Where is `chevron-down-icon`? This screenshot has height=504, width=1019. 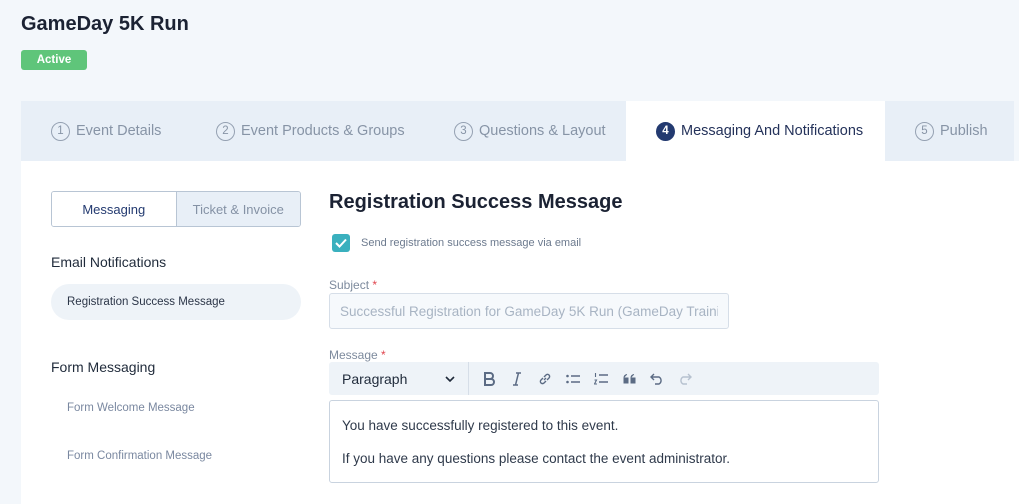 chevron-down-icon is located at coordinates (450, 378).